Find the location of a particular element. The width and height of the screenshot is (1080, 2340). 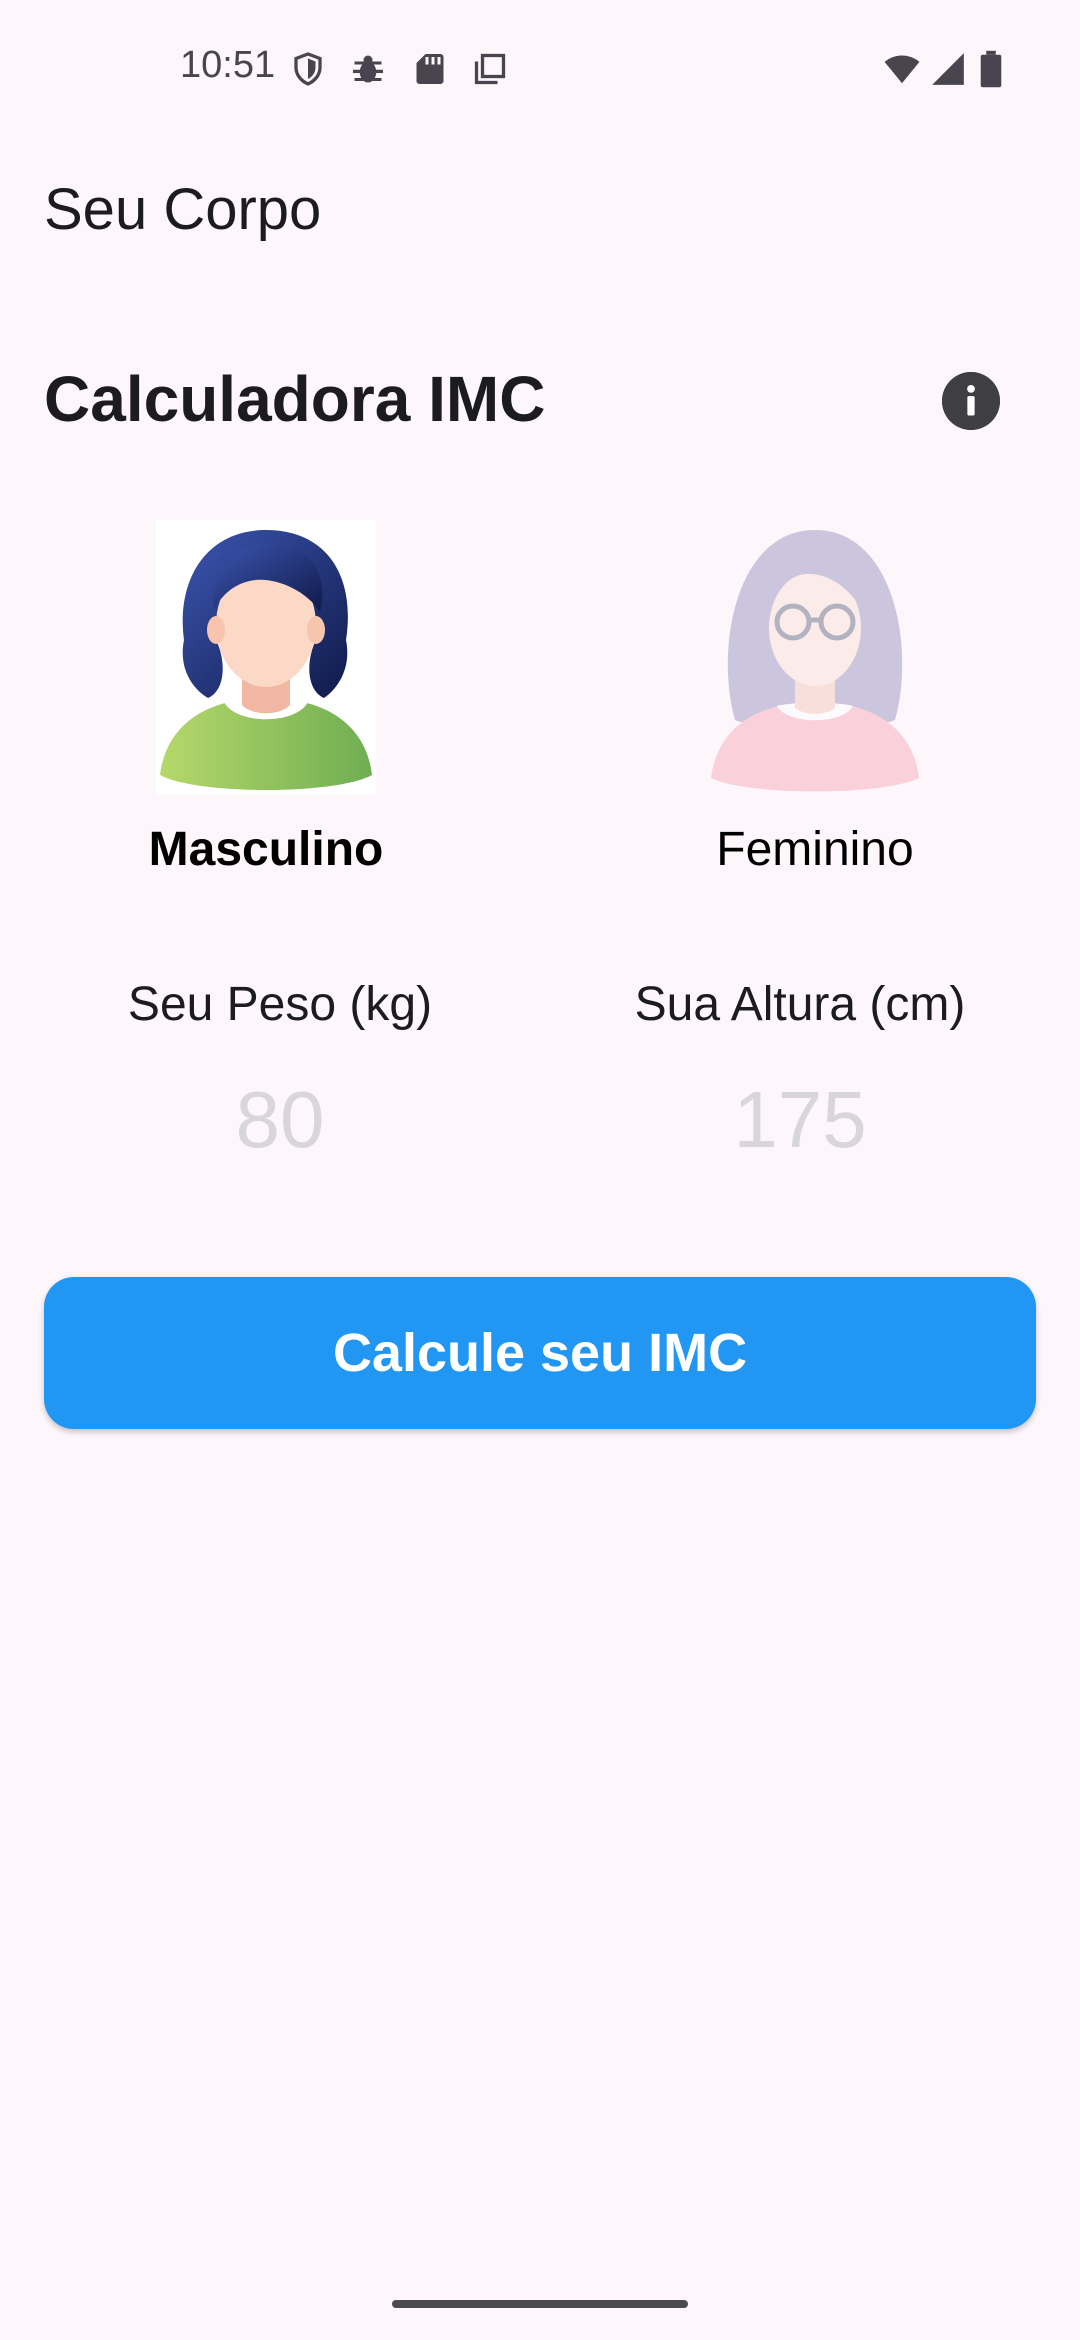

gender-label-male: Masculino is located at coordinates (266, 849).